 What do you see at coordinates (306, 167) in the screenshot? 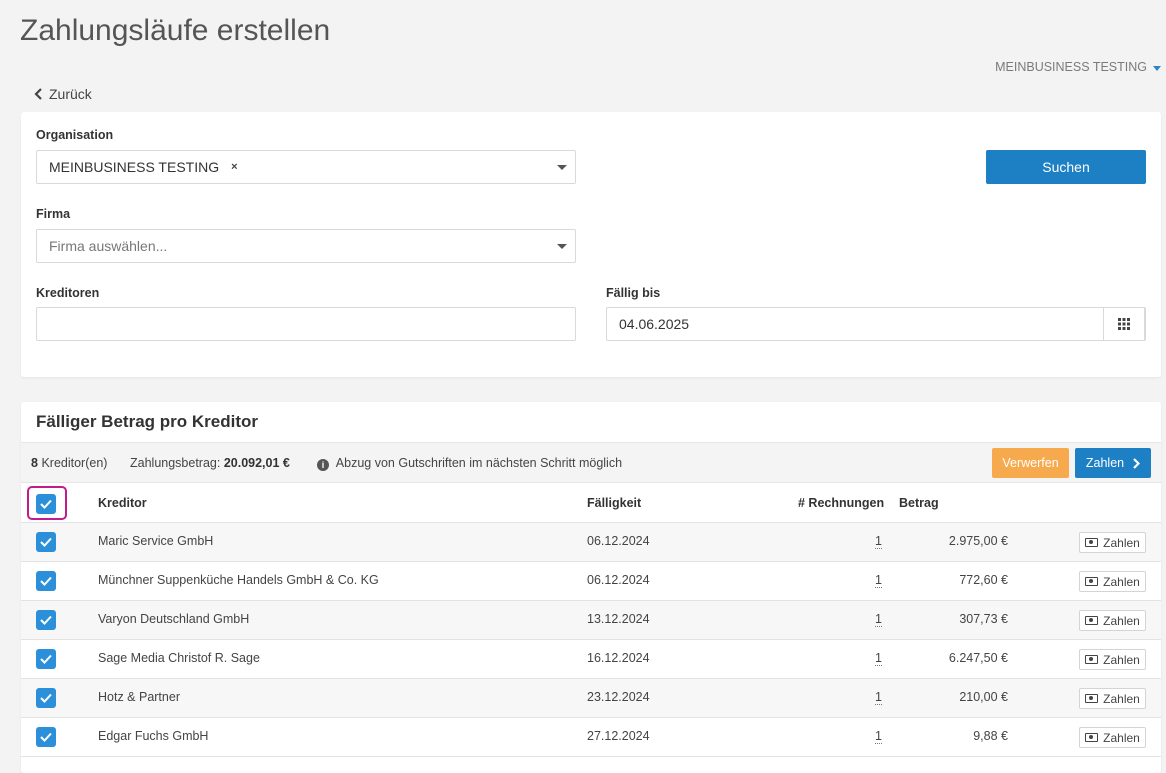
I see `organisation-select: MEINBUSINESS TESTING ×` at bounding box center [306, 167].